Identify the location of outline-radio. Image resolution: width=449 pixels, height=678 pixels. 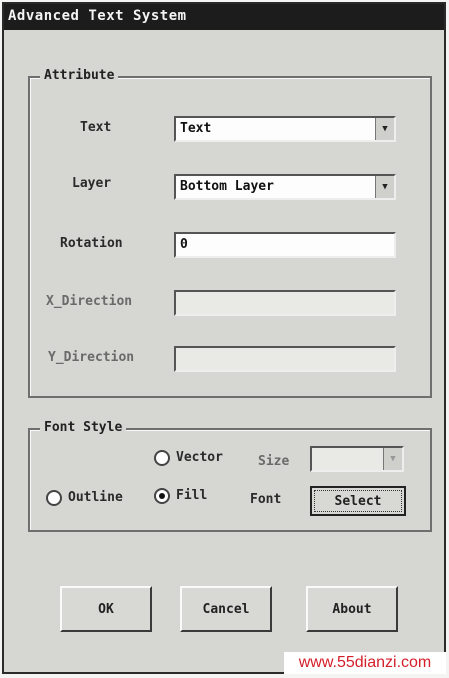
(54, 498).